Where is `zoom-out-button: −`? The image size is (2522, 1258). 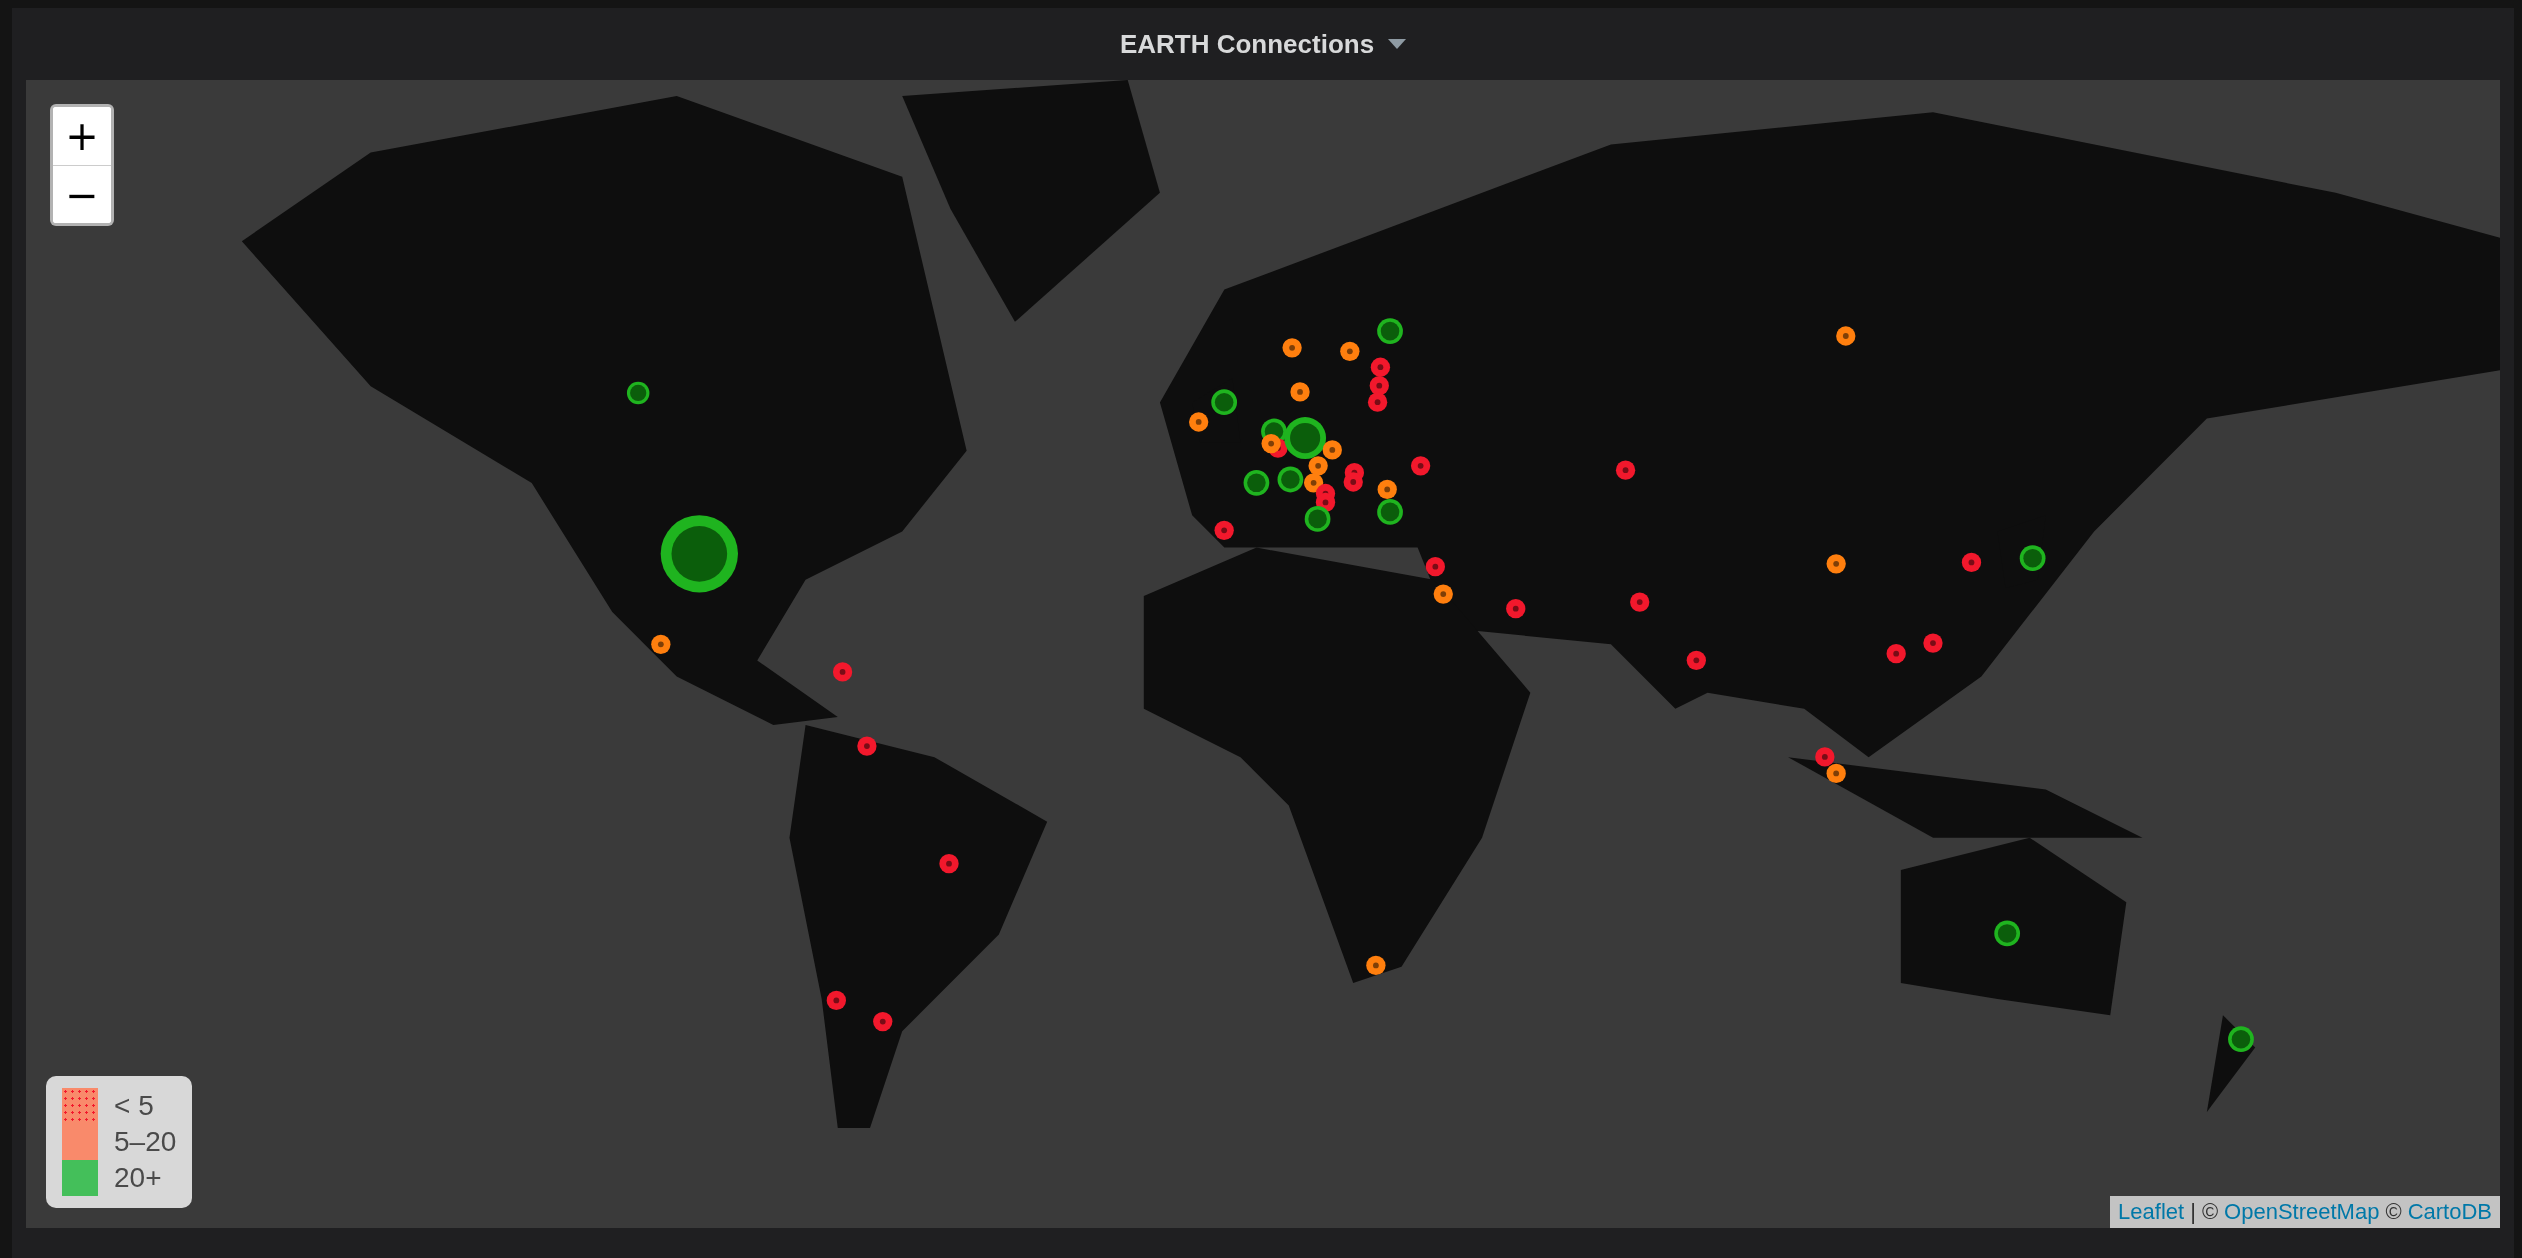
zoom-out-button: − is located at coordinates (82, 194).